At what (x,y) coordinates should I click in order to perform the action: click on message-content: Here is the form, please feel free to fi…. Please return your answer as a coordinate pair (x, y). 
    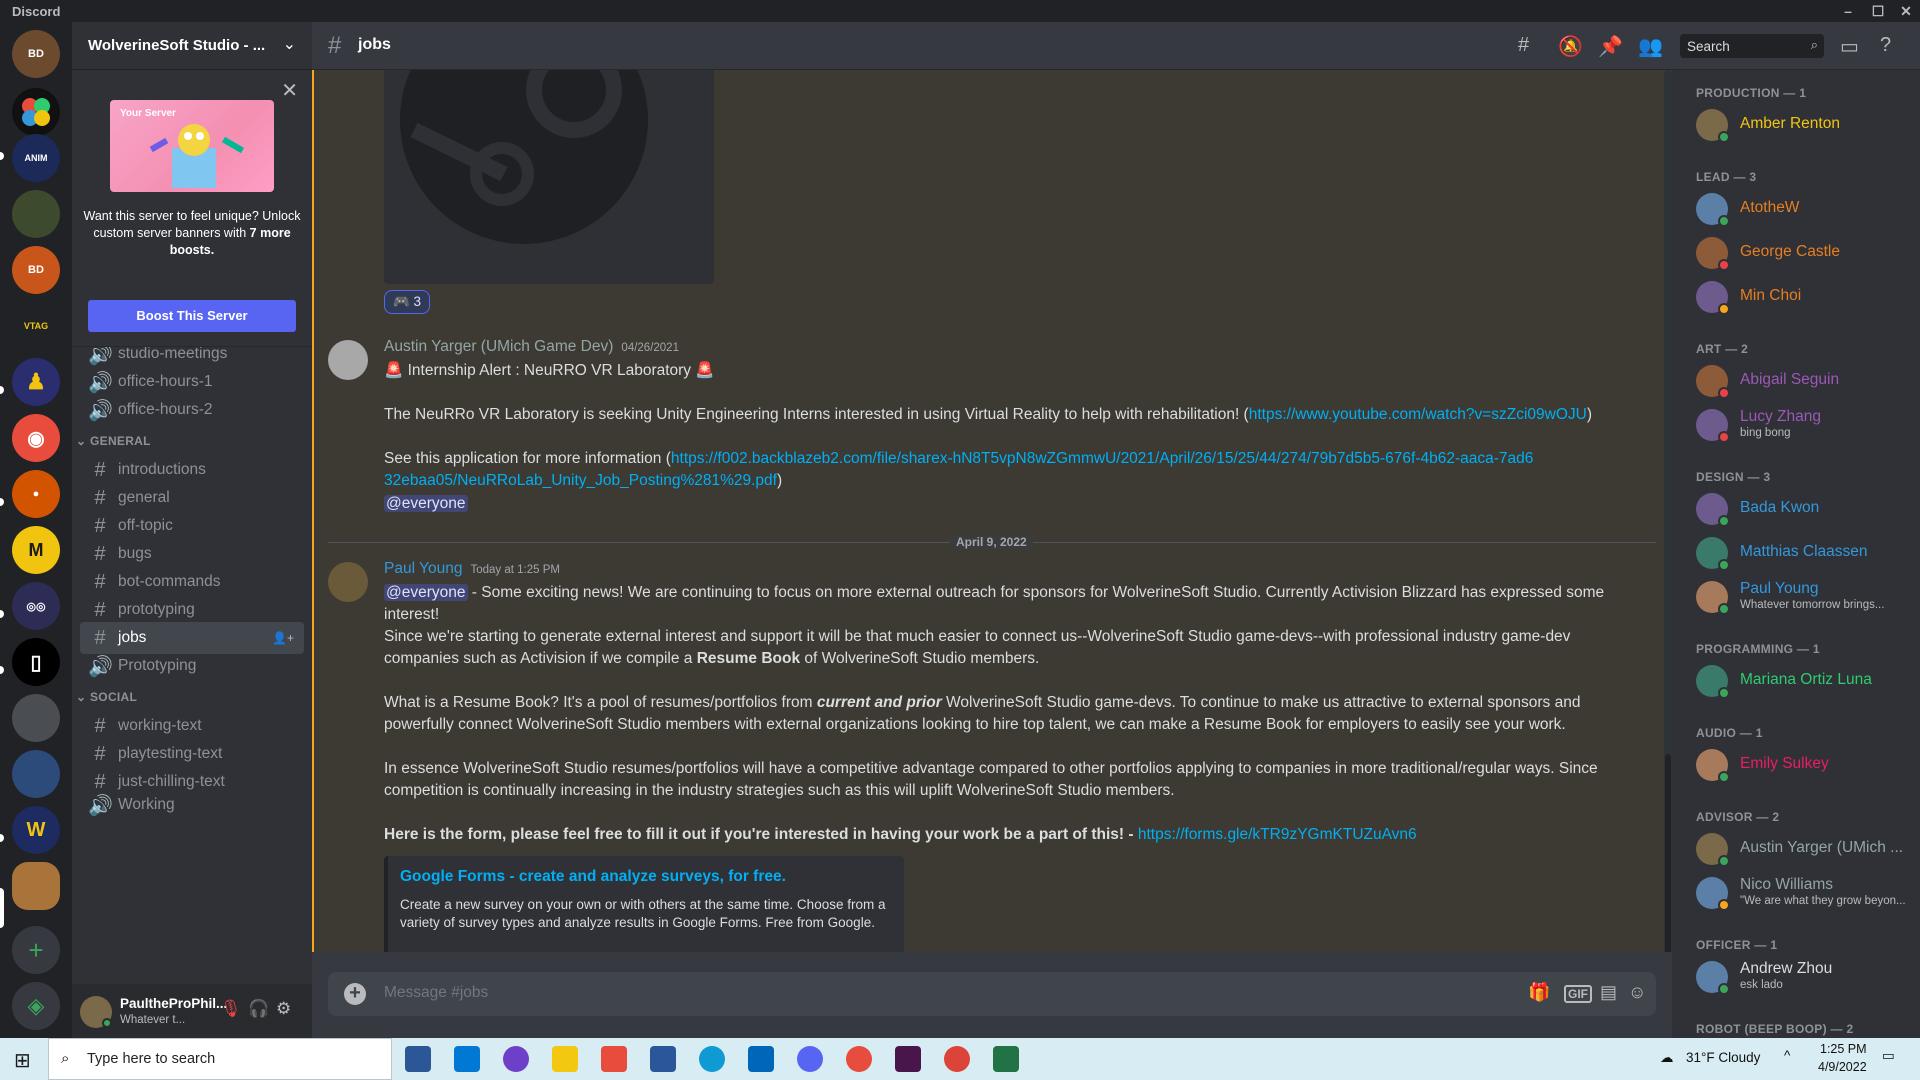
    Looking at the image, I should click on (1014, 835).